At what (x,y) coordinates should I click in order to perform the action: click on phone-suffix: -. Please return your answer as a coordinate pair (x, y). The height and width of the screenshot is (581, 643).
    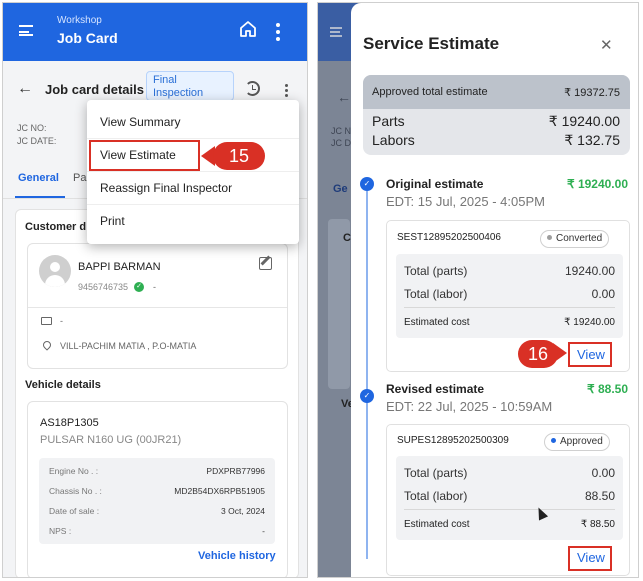
    Looking at the image, I should click on (154, 287).